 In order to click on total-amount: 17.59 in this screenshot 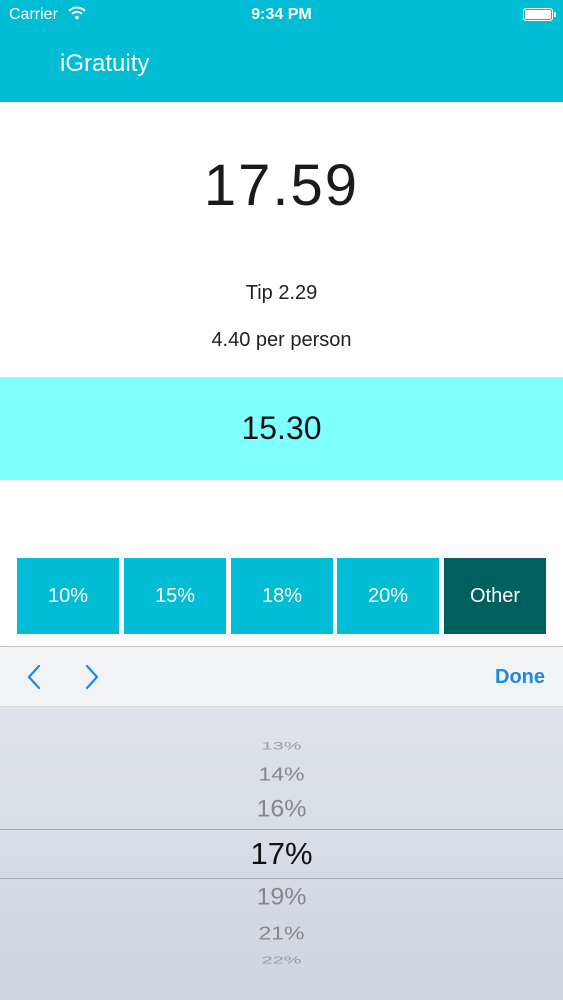, I will do `click(281, 185)`.